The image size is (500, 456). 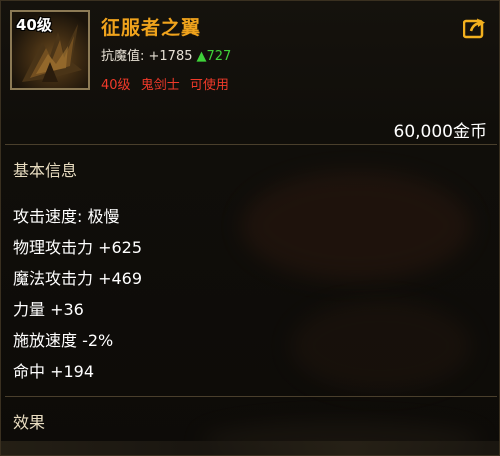 I want to click on item-name: 征服者之翼, so click(x=151, y=28).